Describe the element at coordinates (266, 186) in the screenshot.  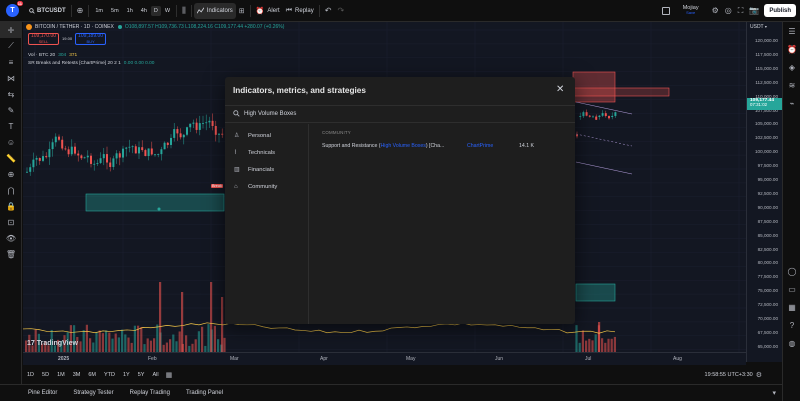
I see `category-community: ⌂ Community` at that location.